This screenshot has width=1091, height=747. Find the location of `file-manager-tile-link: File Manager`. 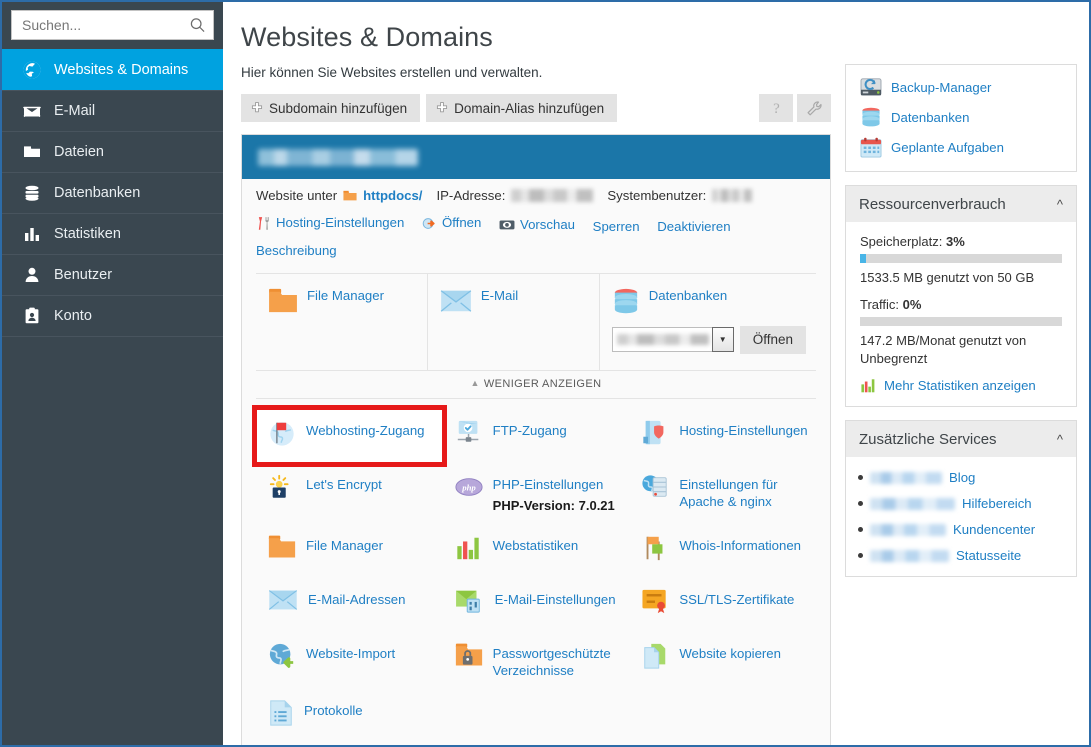

file-manager-tile-link: File Manager is located at coordinates (344, 545).